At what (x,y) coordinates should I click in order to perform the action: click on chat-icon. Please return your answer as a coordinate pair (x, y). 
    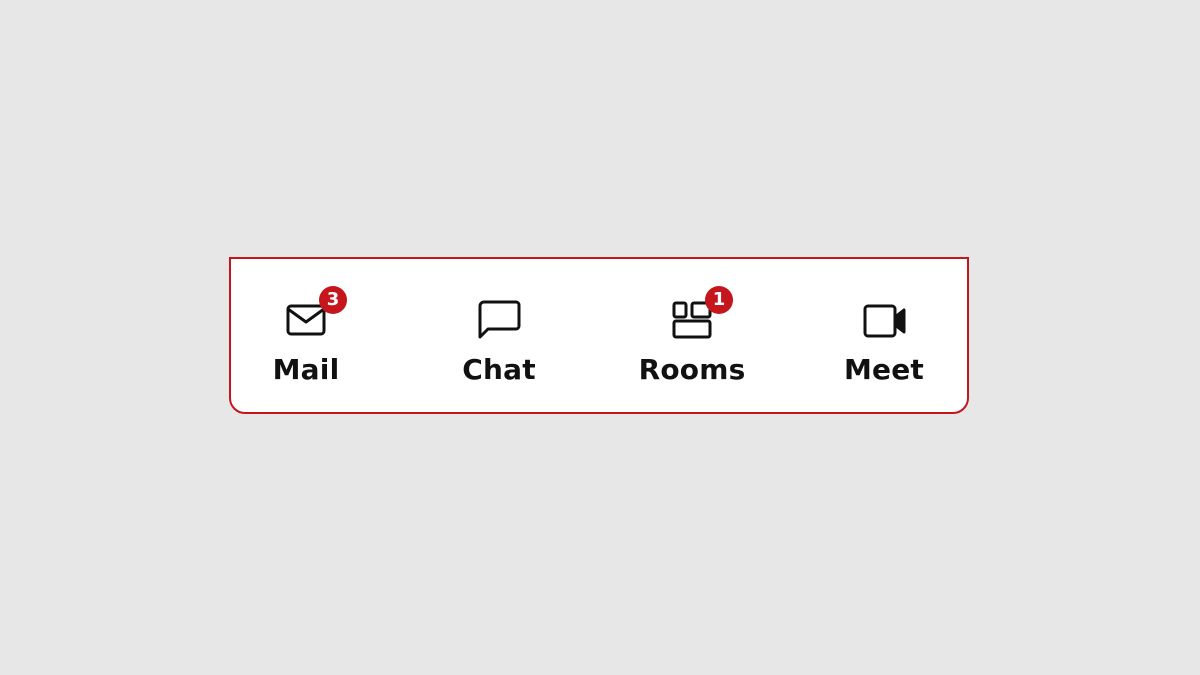
    Looking at the image, I should click on (499, 321).